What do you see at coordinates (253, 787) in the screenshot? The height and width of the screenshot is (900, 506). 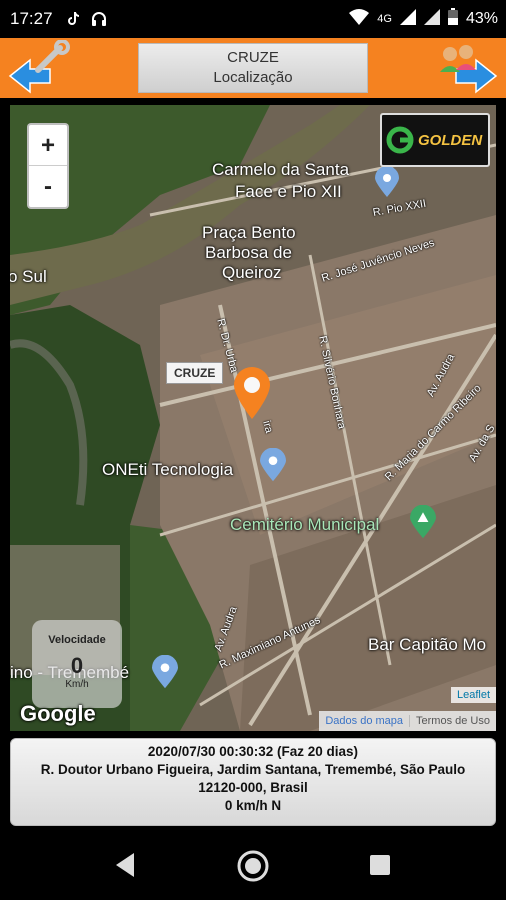 I see `info-address-line2: 12120-000, Brasil` at bounding box center [253, 787].